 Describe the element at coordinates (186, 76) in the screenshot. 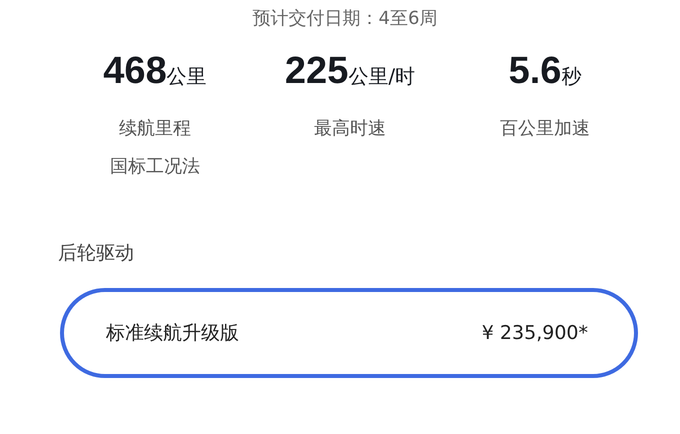

I see `stat-unit: 公里` at that location.